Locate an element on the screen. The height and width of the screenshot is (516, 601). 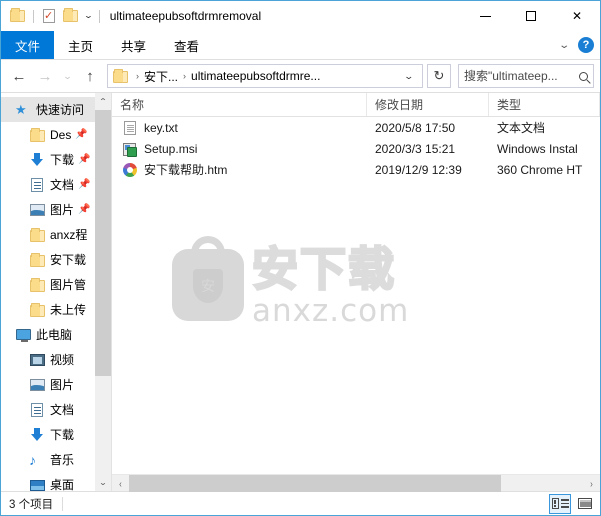
title-bar: ✓ ⌄ ultimateepubsoftdrmremoval ✕ is located at coordinates (300, 16).